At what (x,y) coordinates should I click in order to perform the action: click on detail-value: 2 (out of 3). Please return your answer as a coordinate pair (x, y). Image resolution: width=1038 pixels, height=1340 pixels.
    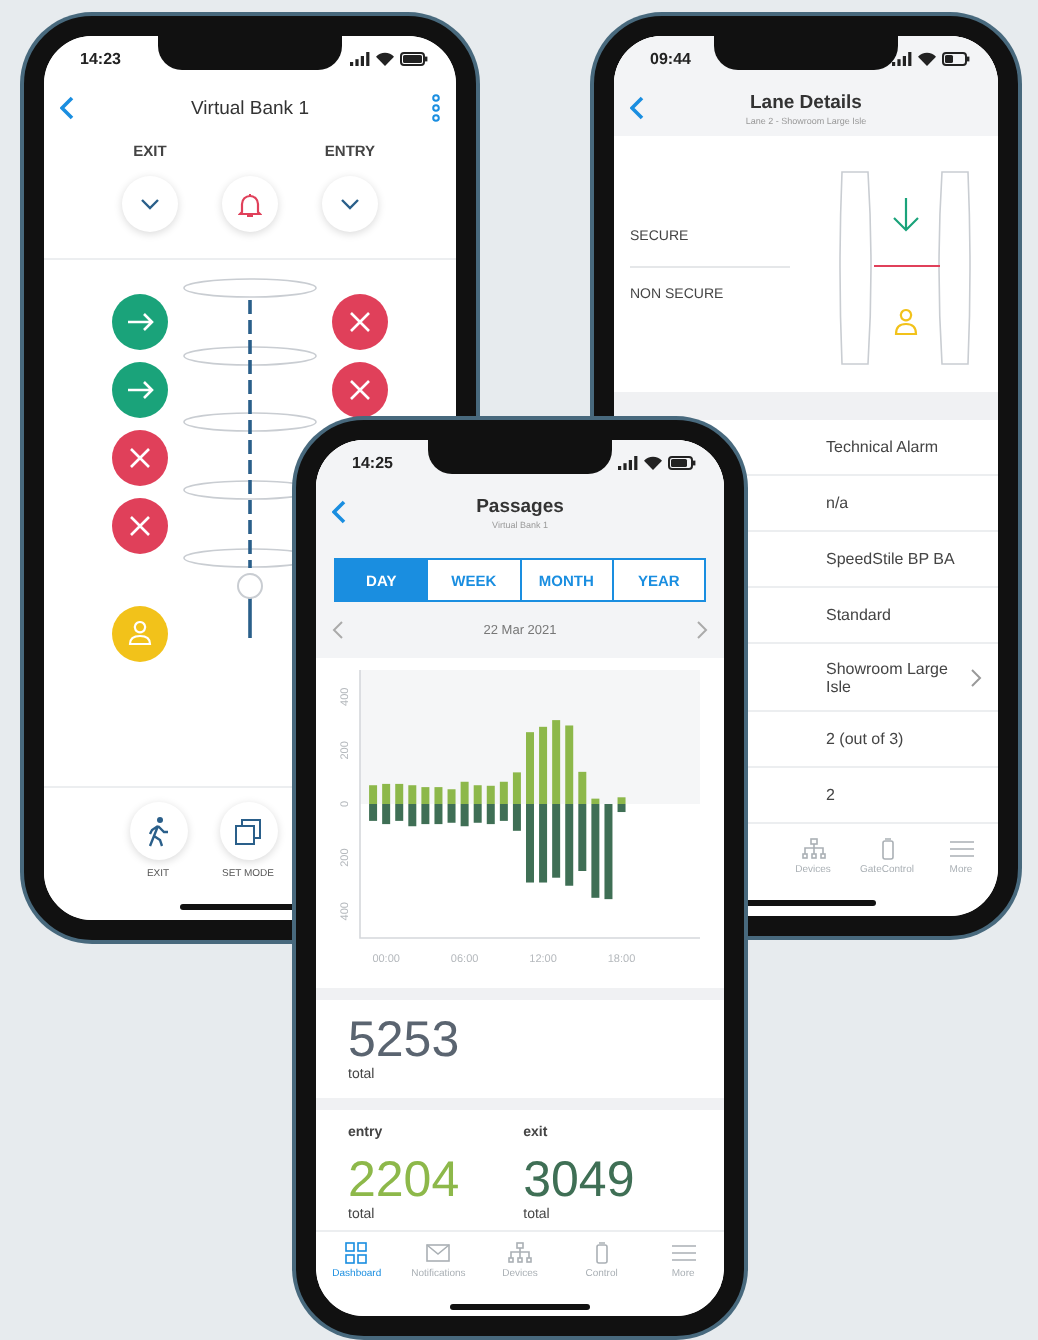
    Looking at the image, I should click on (866, 739).